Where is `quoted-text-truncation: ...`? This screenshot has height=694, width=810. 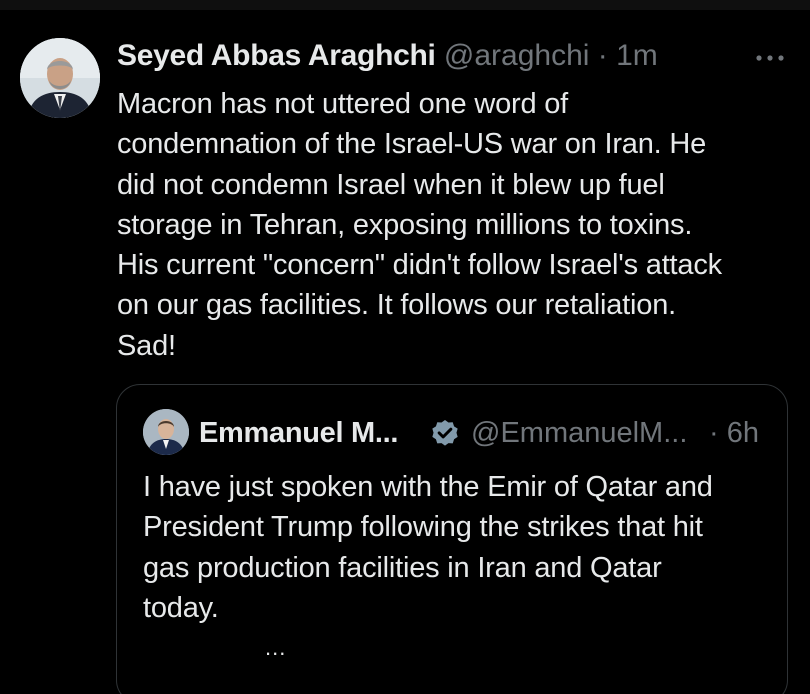
quoted-text-truncation: ... is located at coordinates (276, 647).